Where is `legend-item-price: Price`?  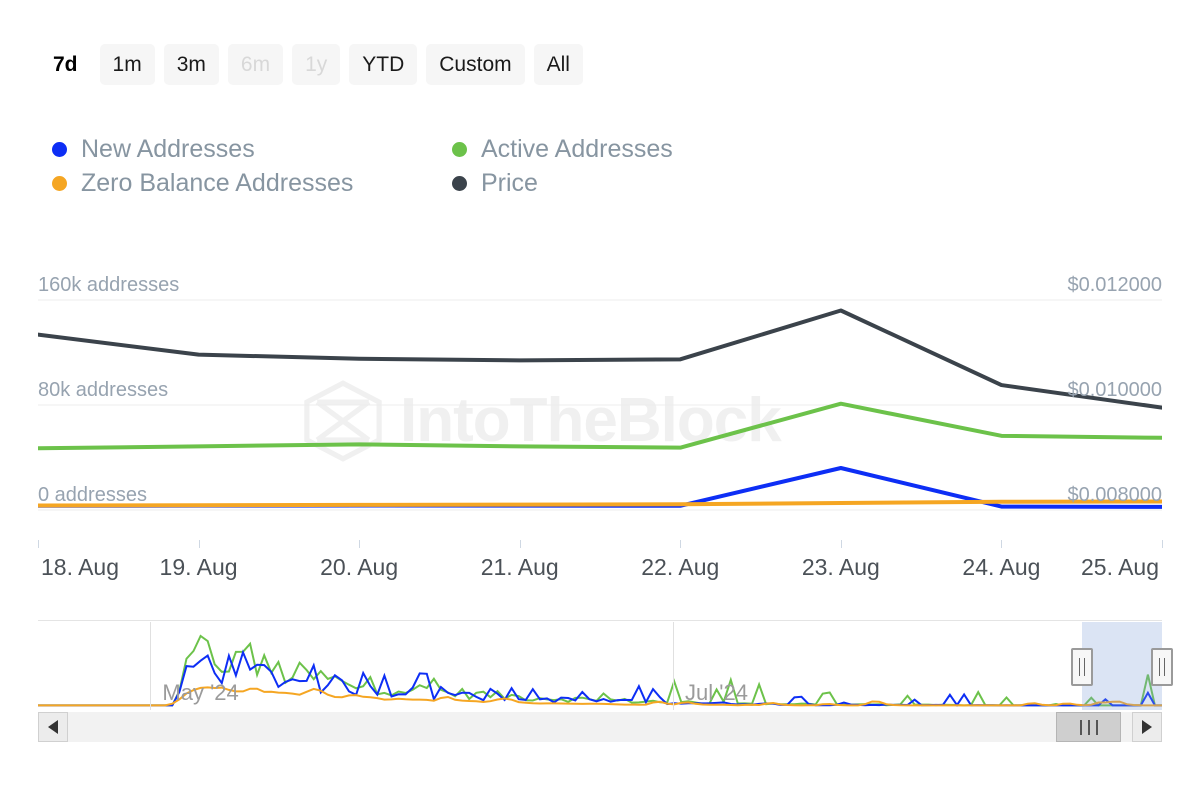 legend-item-price: Price is located at coordinates (612, 183).